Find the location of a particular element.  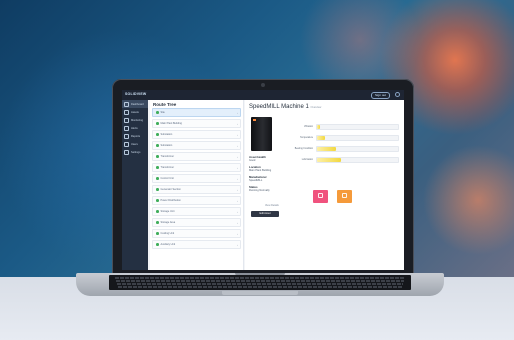

machine-image is located at coordinates (261, 134).